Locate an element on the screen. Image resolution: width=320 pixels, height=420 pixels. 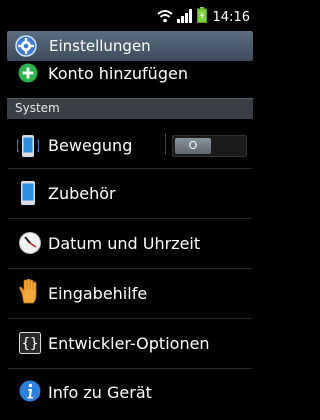
action-bar: Einstellungen is located at coordinates (130, 46).